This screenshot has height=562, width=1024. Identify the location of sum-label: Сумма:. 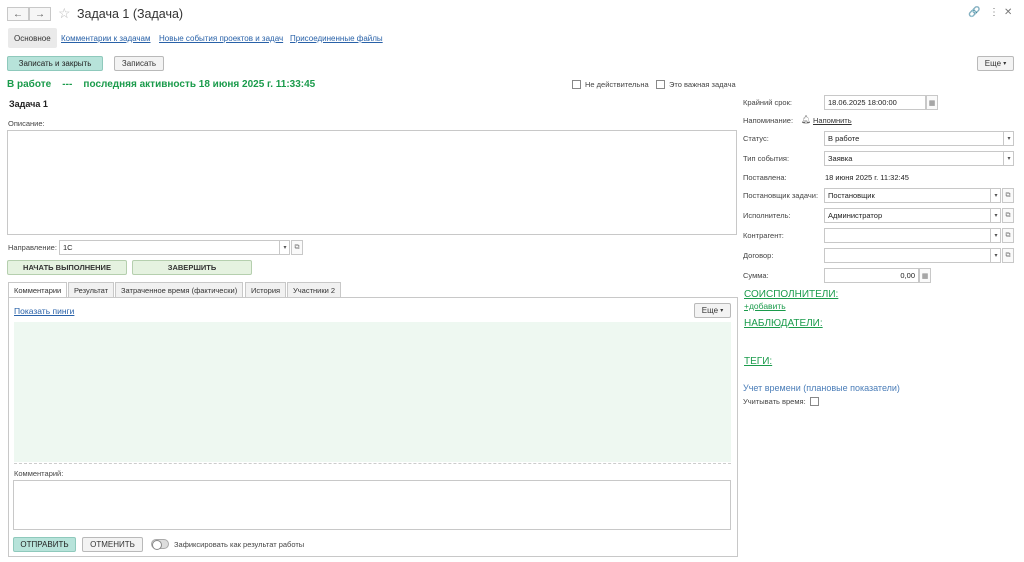
(756, 275).